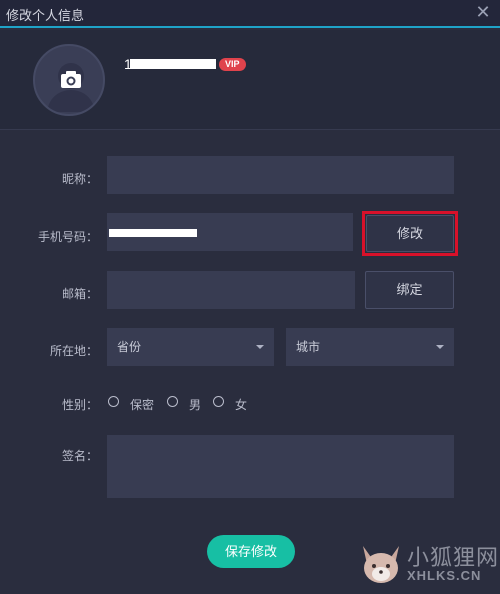  Describe the element at coordinates (67, 237) in the screenshot. I see `phone-label: 手机号码：` at that location.